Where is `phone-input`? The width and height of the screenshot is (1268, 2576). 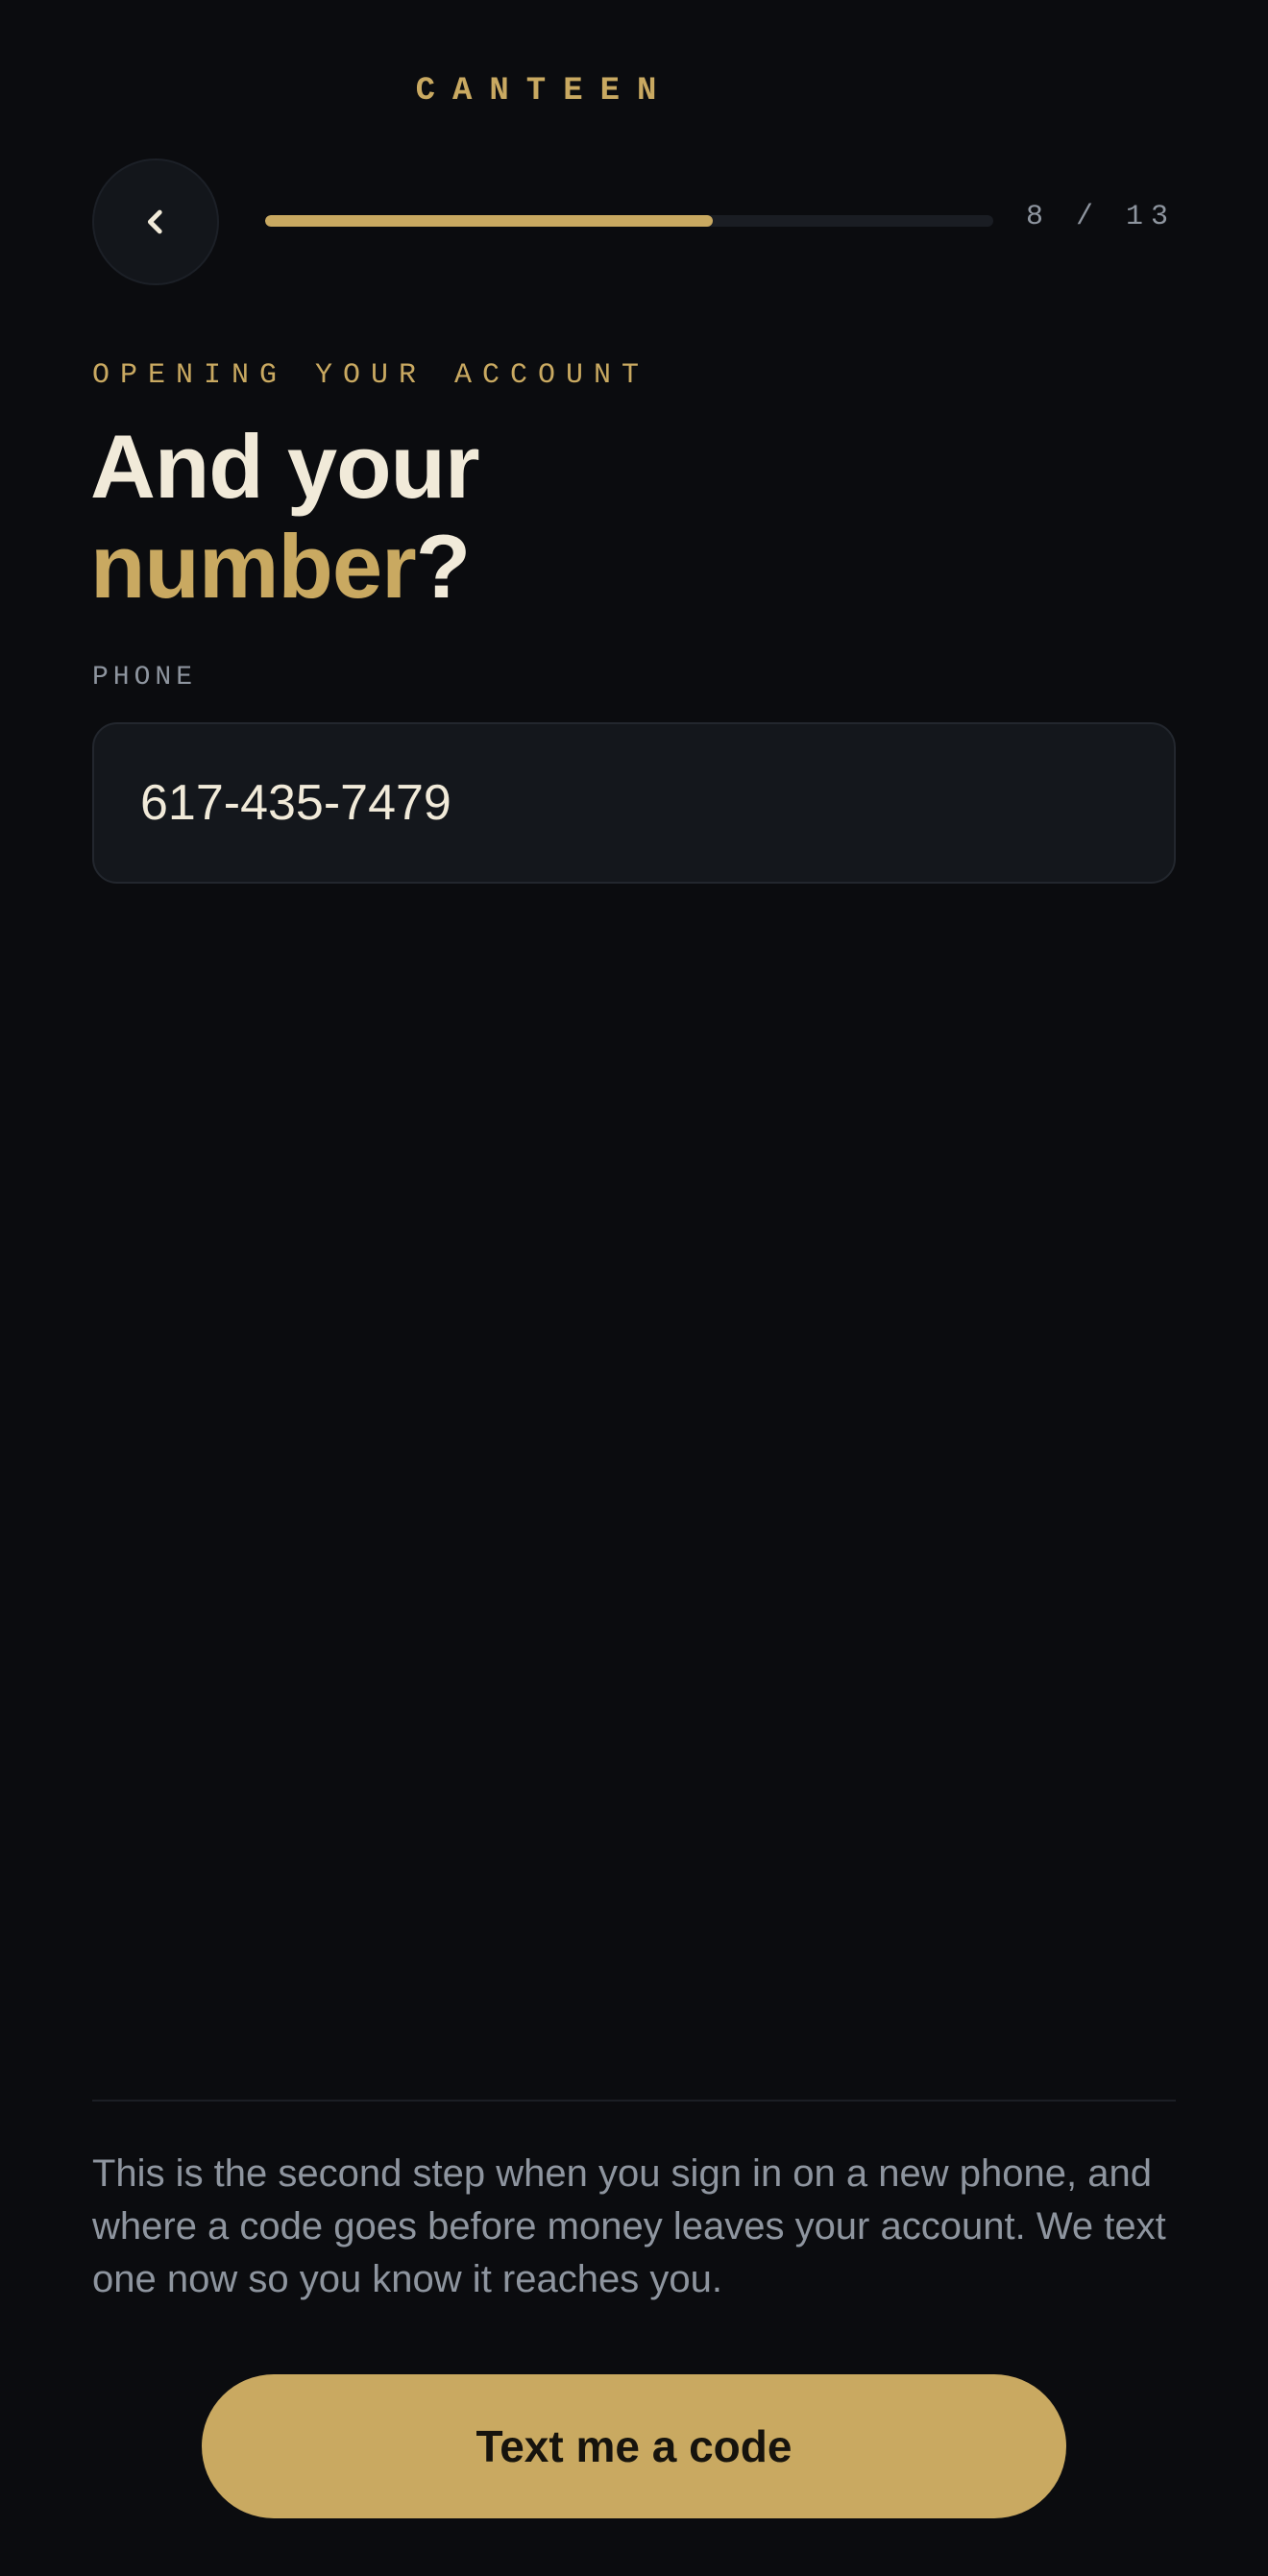
phone-input is located at coordinates (634, 803).